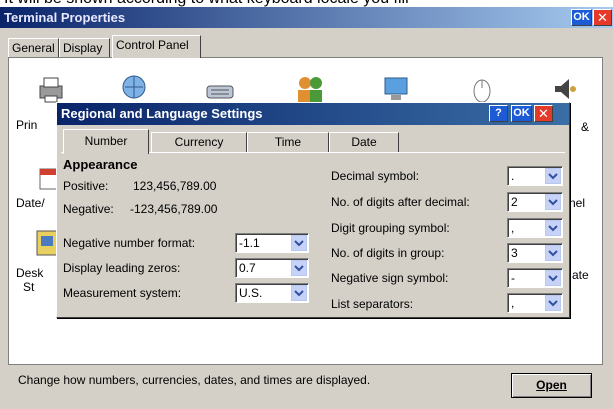 The image size is (613, 409). What do you see at coordinates (156, 46) in the screenshot?
I see `tab-control-panel: Control Panel` at bounding box center [156, 46].